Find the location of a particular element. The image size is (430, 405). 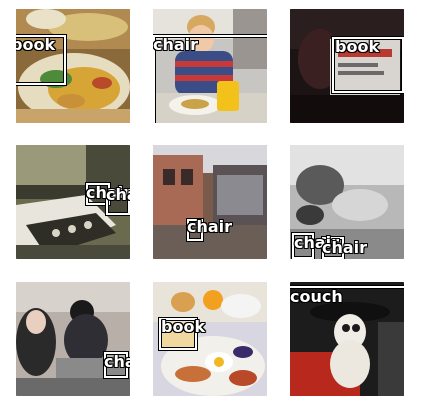

grid-tile-9: couch is located at coordinates (347, 339).